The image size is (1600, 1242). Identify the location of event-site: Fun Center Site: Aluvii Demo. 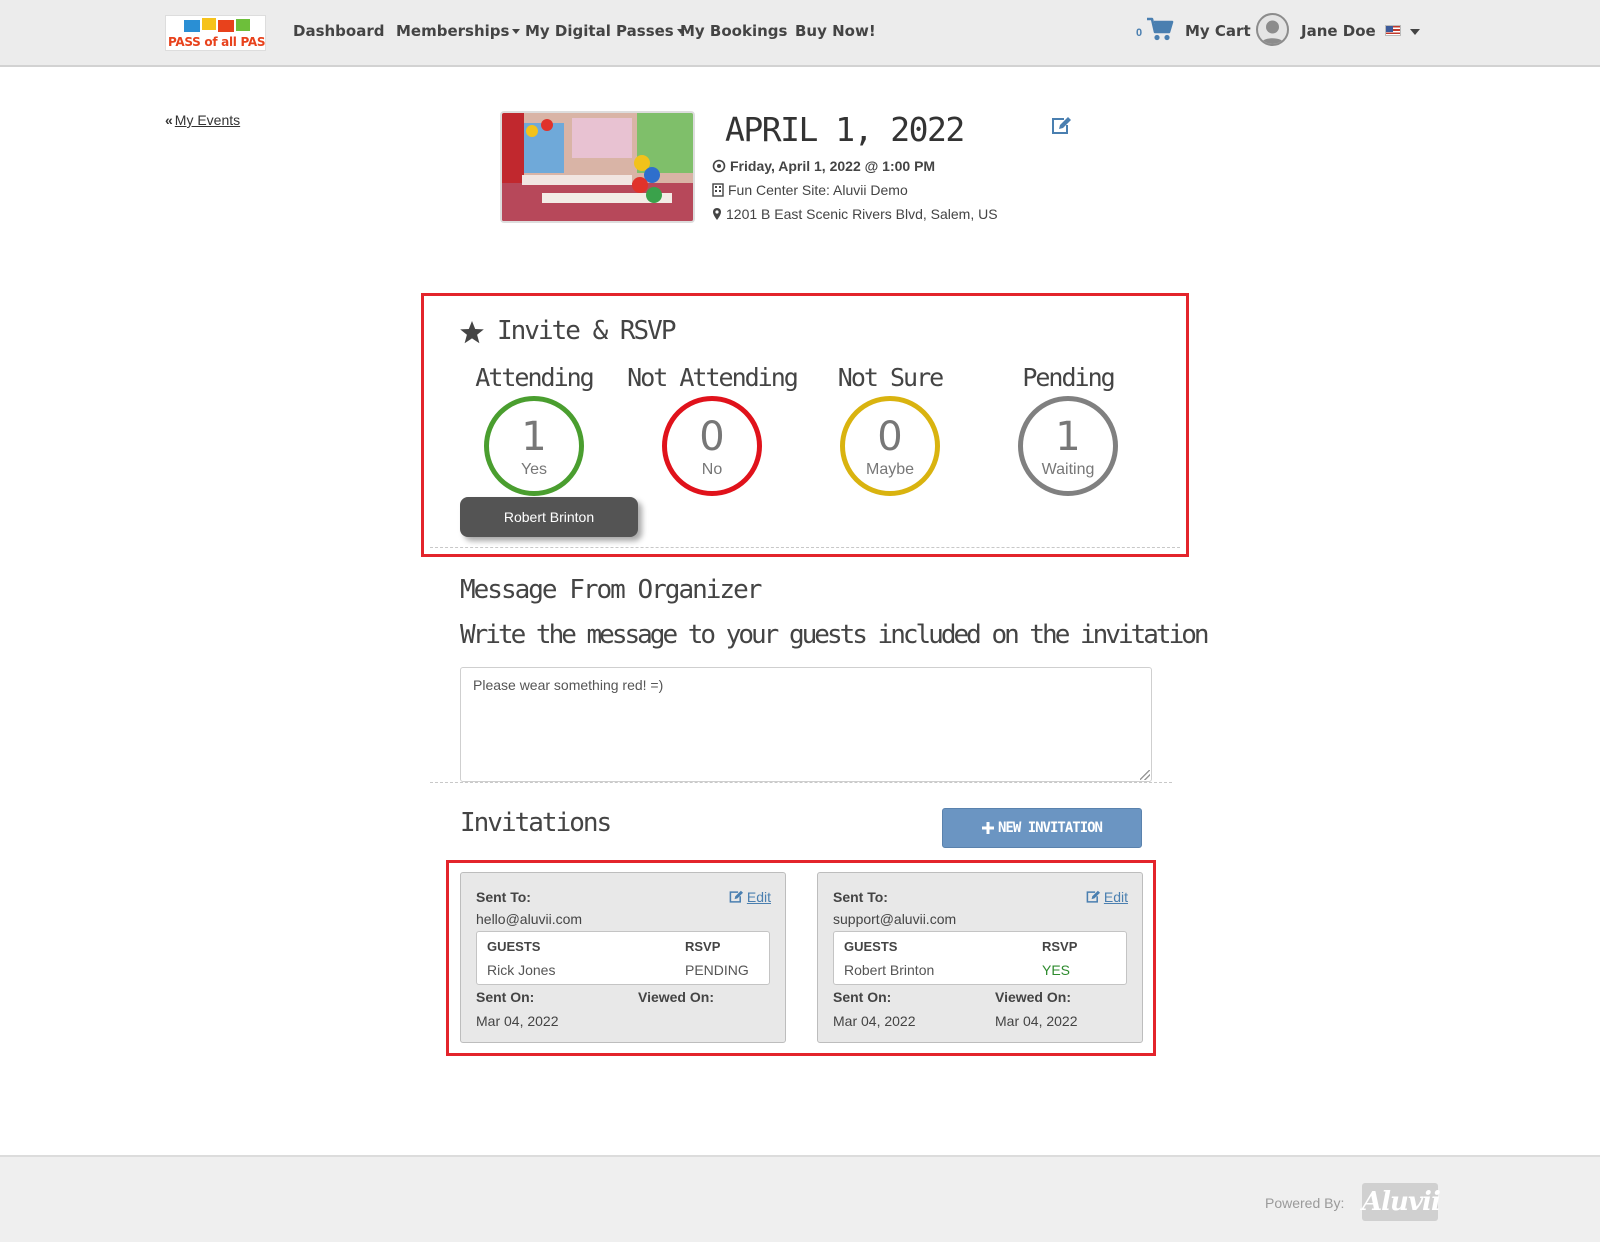
(810, 190).